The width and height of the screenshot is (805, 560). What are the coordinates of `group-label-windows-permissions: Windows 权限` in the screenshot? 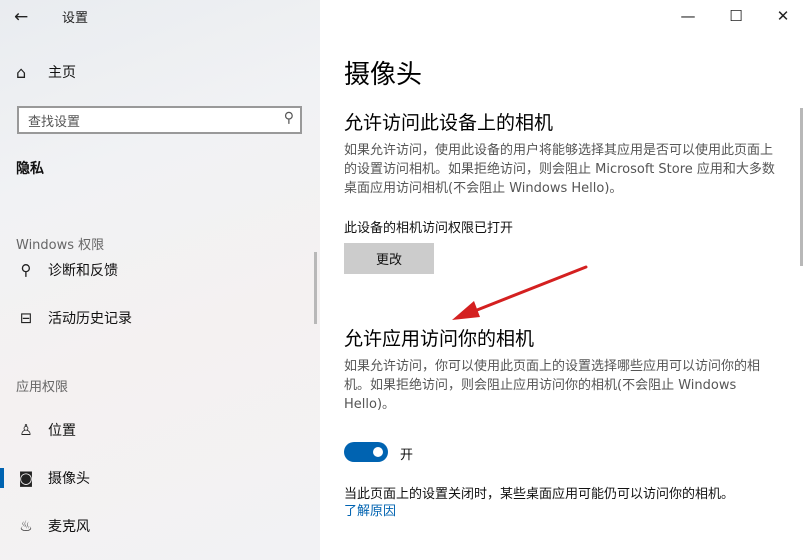 It's located at (60, 245).